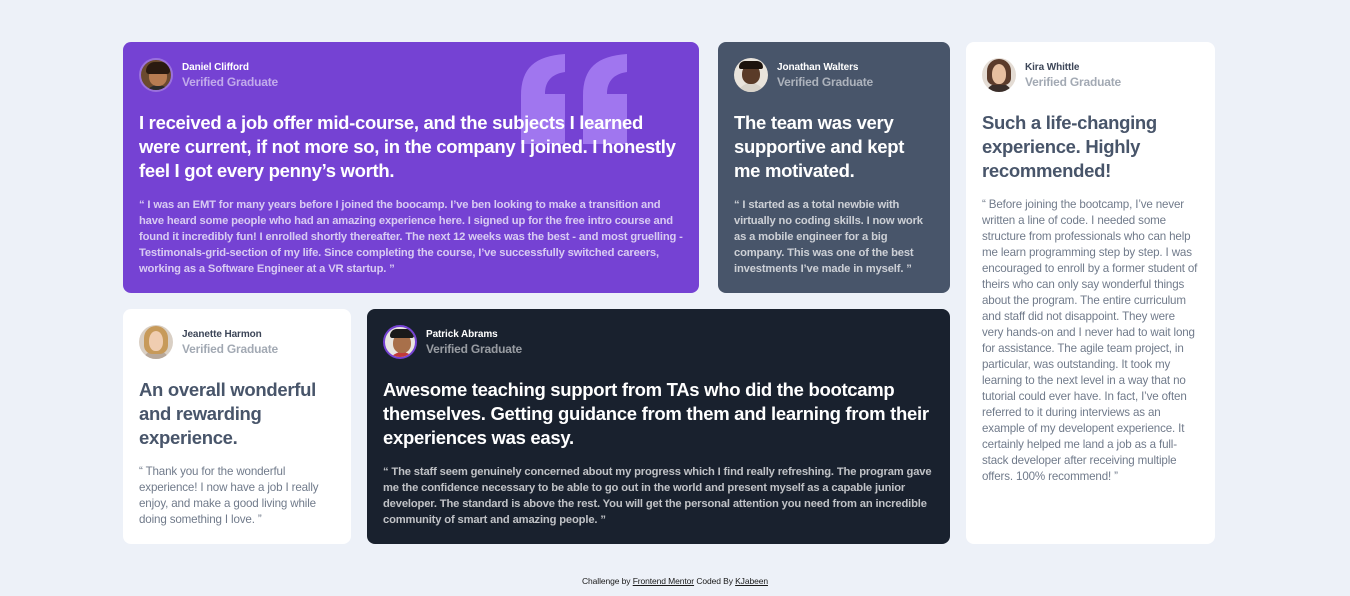 This screenshot has height=596, width=1350. I want to click on footer-prefix: Challenge by, so click(606, 581).